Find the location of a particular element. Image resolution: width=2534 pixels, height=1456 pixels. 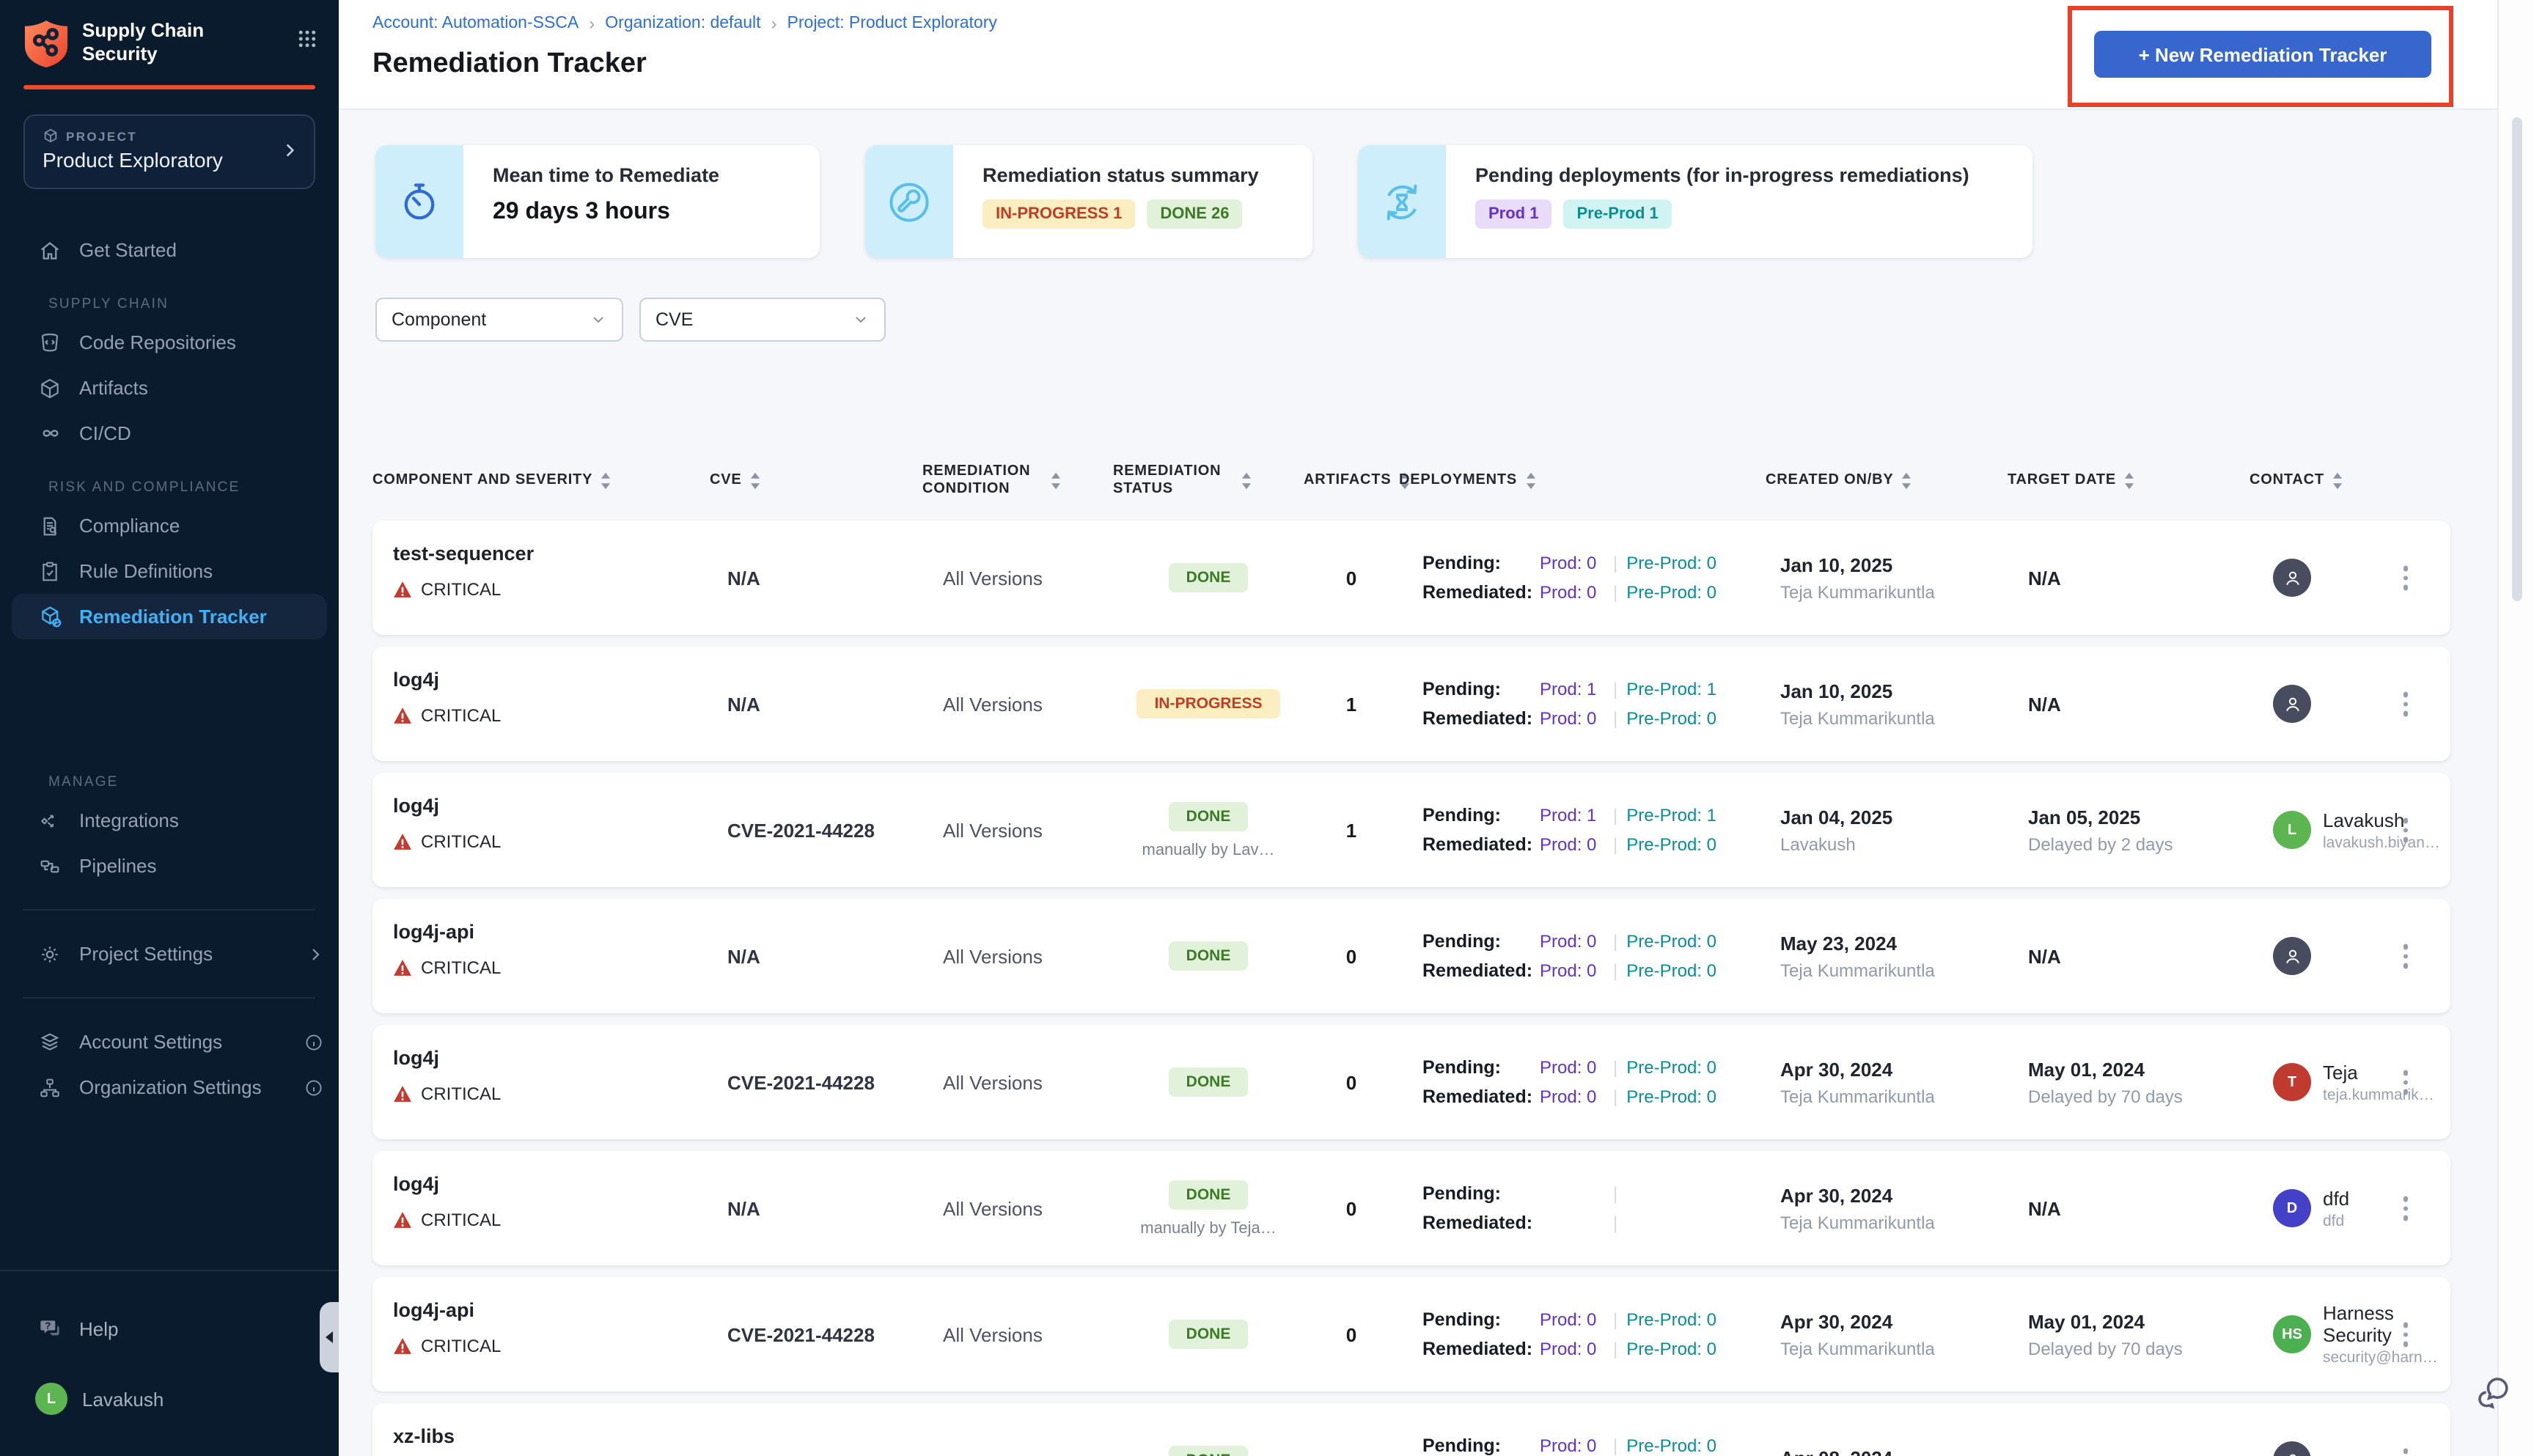

grid-icon is located at coordinates (307, 39).